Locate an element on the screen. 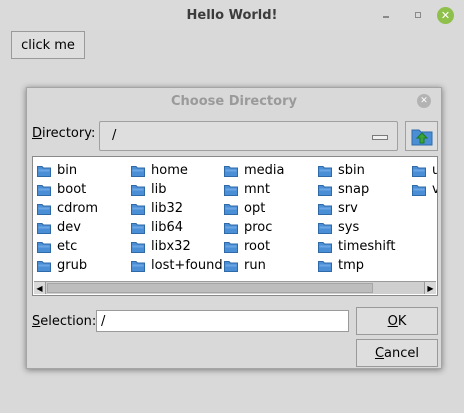 The height and width of the screenshot is (413, 464). folder-name: media is located at coordinates (264, 170).